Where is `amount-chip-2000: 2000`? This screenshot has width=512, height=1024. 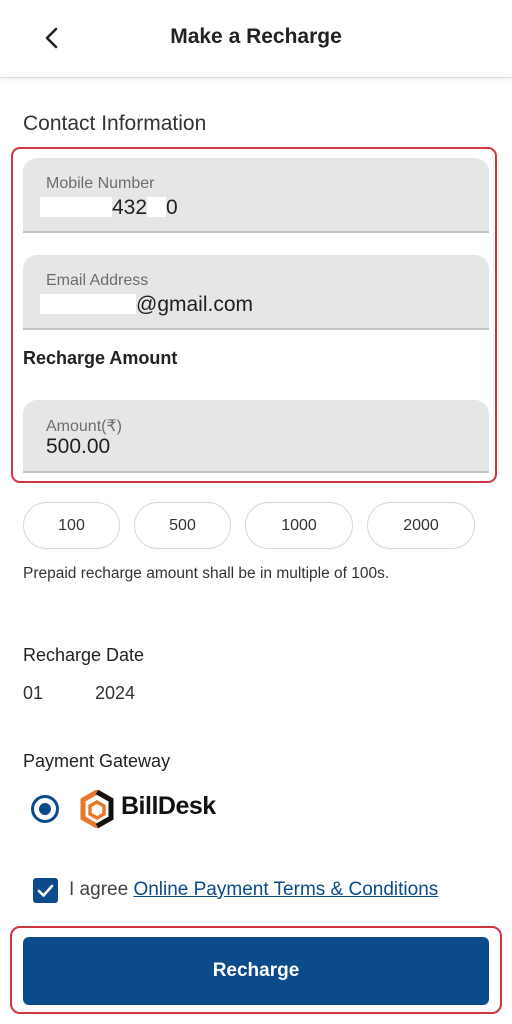 amount-chip-2000: 2000 is located at coordinates (421, 525).